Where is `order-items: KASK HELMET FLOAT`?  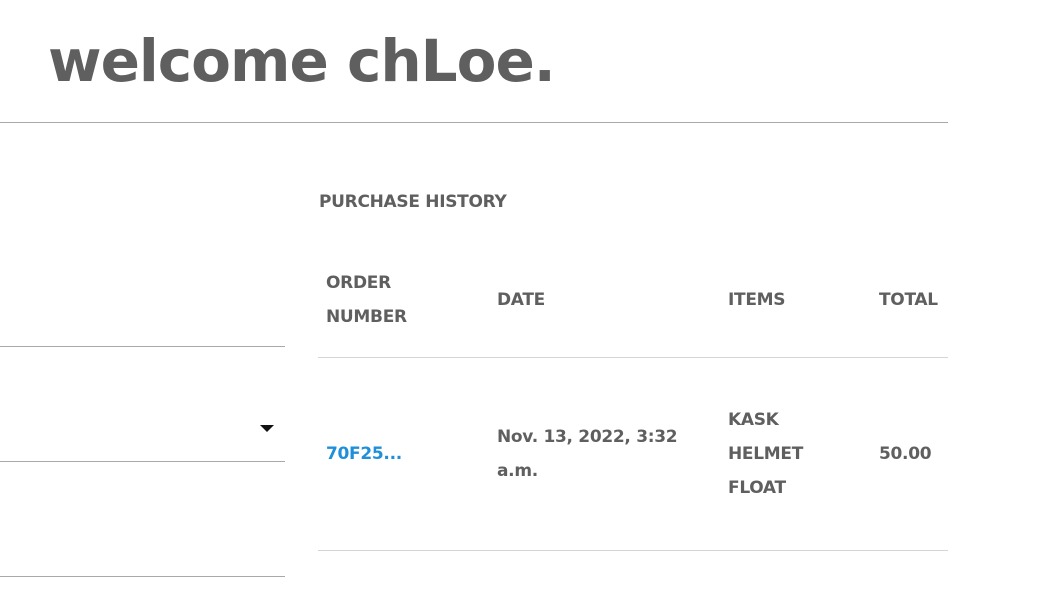
order-items: KASK HELMET FLOAT is located at coordinates (783, 454).